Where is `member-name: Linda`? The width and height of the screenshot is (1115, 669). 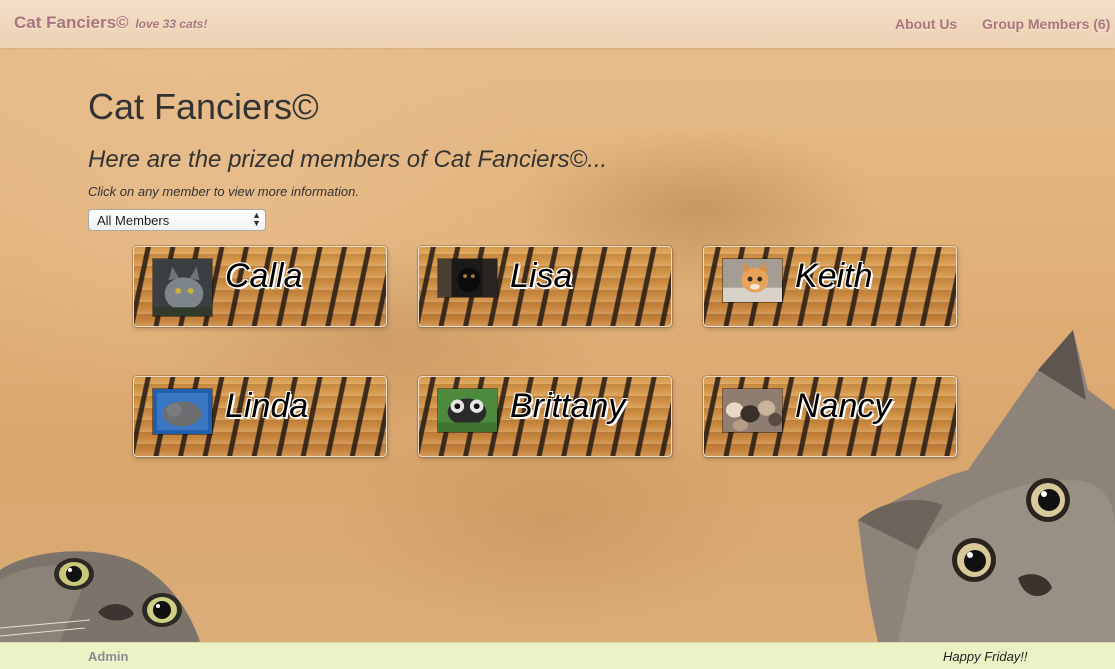
member-name: Linda is located at coordinates (267, 406).